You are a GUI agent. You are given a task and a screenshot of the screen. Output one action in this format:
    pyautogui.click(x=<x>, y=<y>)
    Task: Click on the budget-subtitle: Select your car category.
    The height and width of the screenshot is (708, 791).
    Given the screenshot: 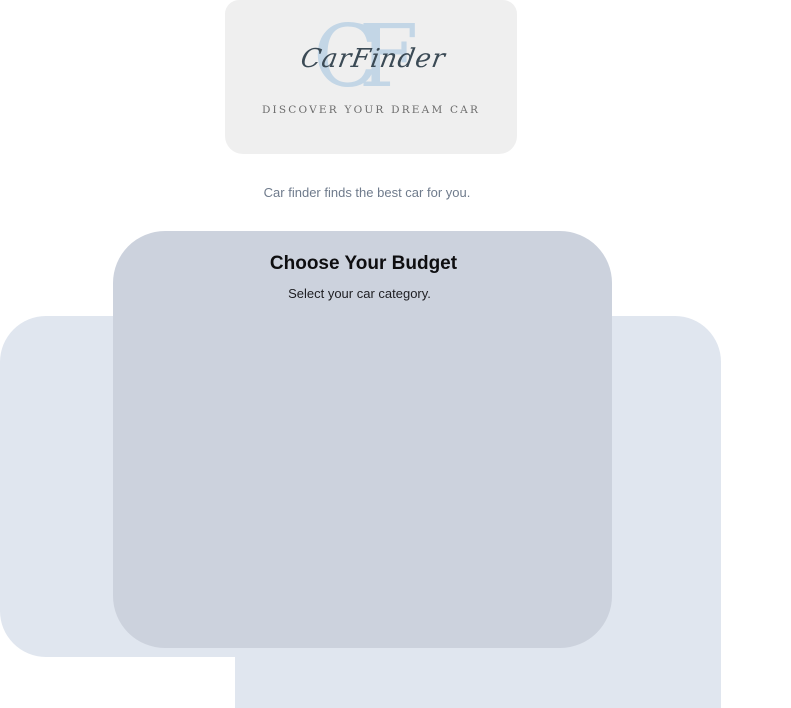 What is the action you would take?
    pyautogui.click(x=359, y=293)
    